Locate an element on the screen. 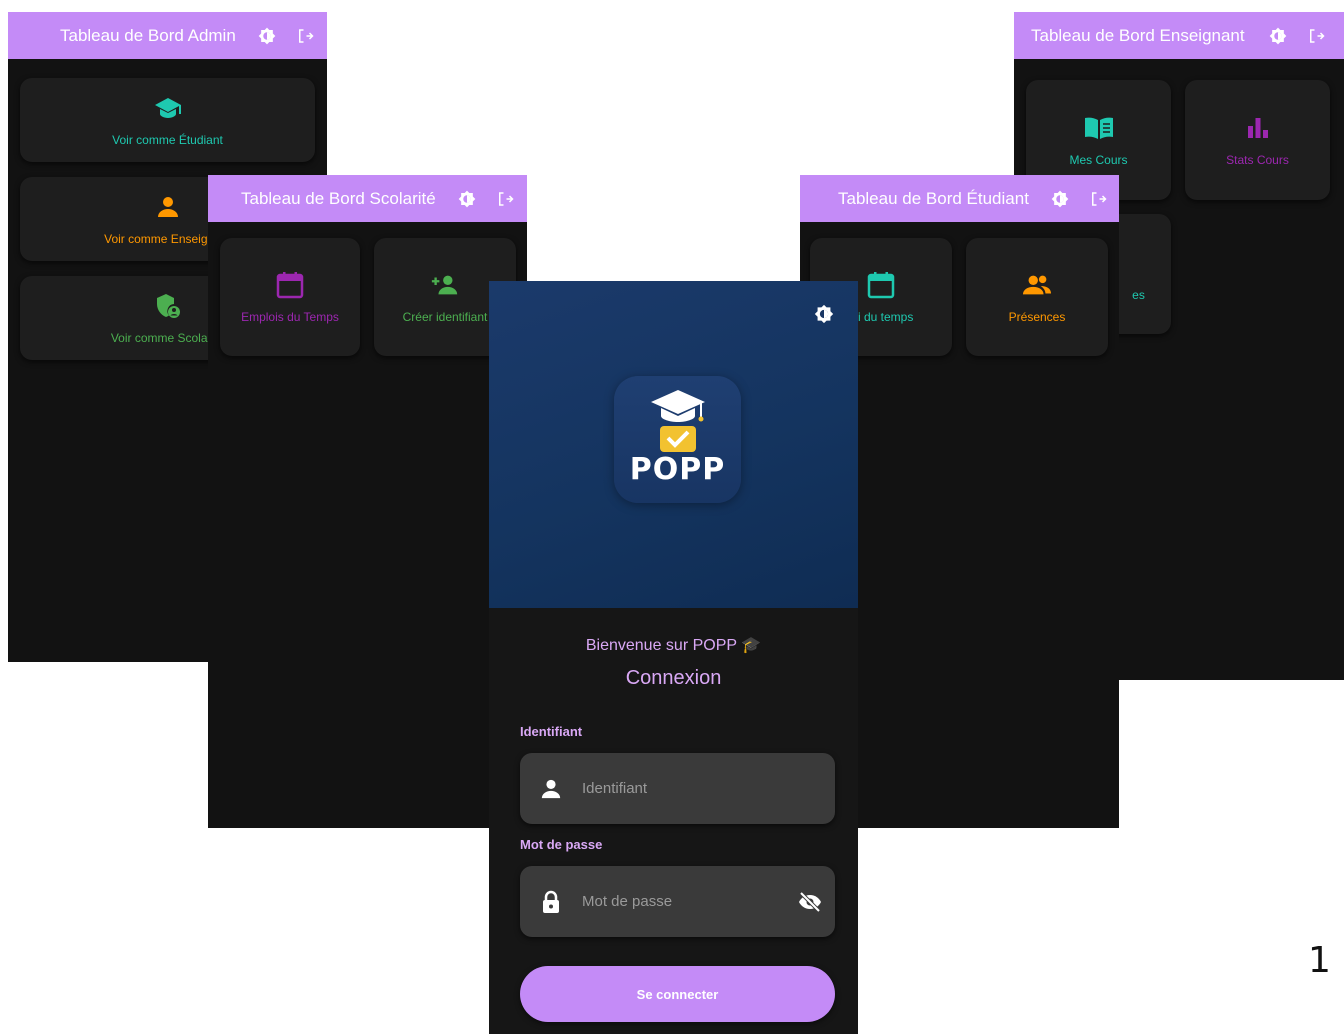 This screenshot has width=1344, height=1034. book-icon is located at coordinates (1099, 128).